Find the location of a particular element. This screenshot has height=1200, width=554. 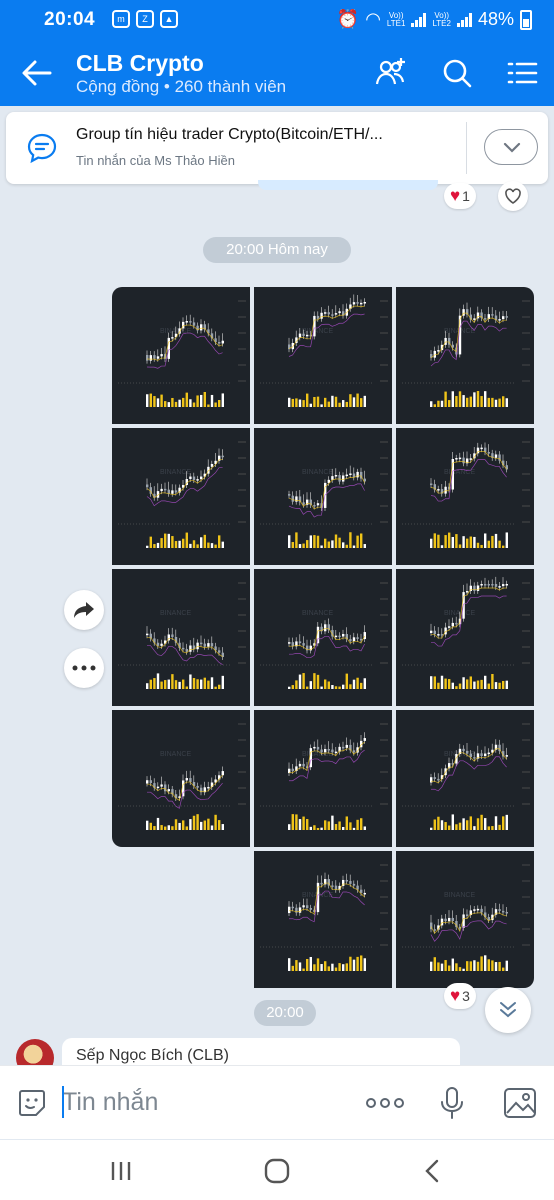

binance-watermark: BINANCE is located at coordinates (175, 754).